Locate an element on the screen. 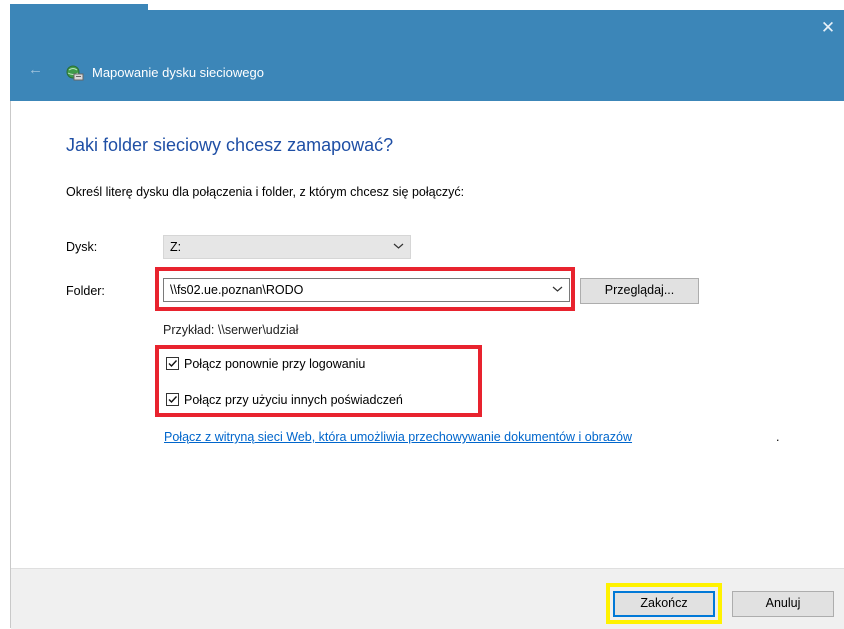  window-title: Mapowanie dysku sieciowego is located at coordinates (178, 72).